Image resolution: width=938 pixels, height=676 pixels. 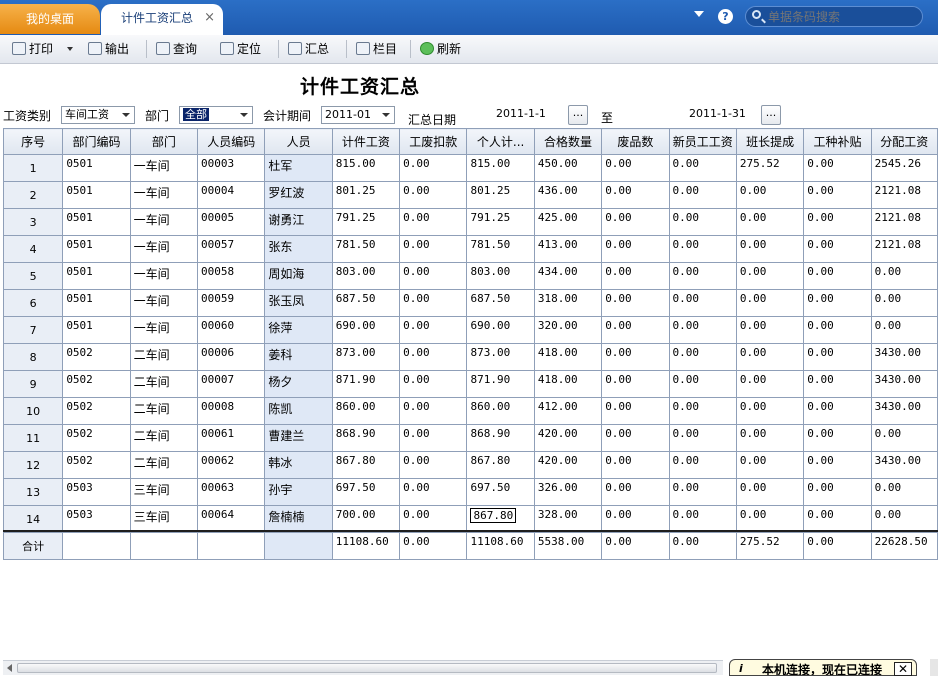 What do you see at coordinates (231, 249) in the screenshot?
I see `table-cell: 00057` at bounding box center [231, 249].